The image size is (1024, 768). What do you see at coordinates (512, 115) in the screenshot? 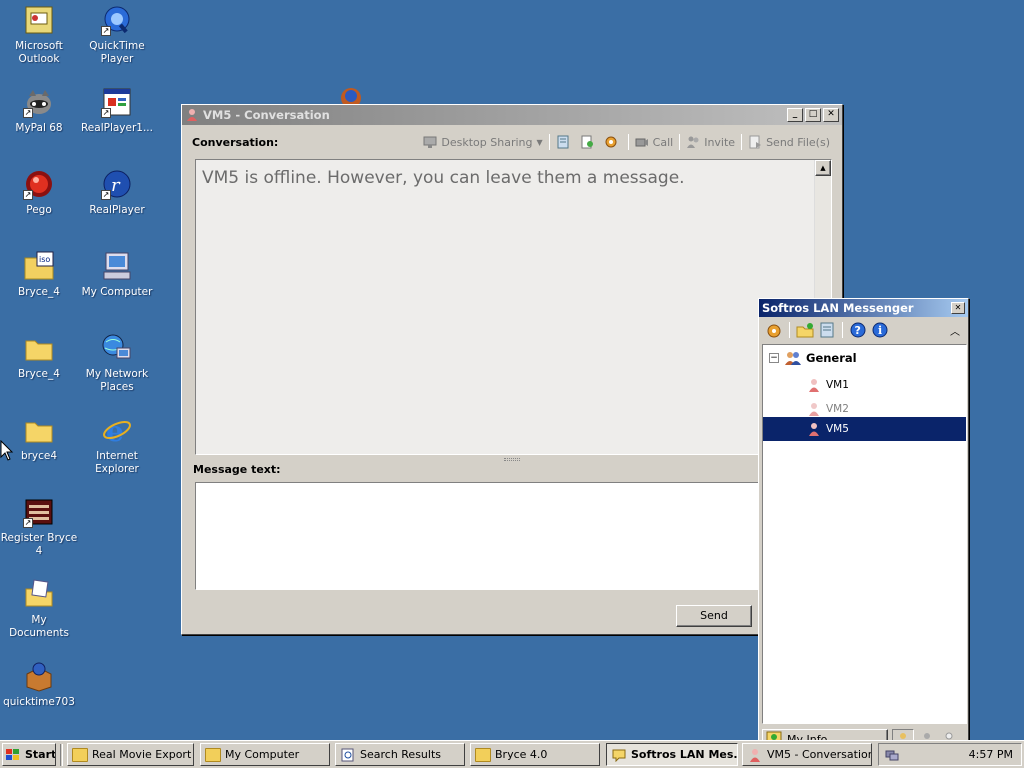
I see `conversation-titlebar: VM5 - Conversation _ □ ✕` at bounding box center [512, 115].